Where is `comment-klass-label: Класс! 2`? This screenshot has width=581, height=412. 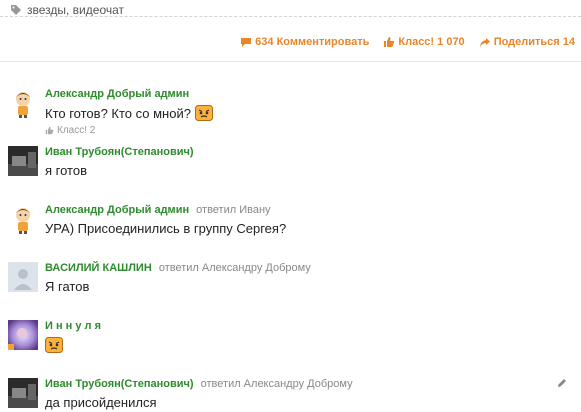
comment-klass-label: Класс! 2 is located at coordinates (76, 130).